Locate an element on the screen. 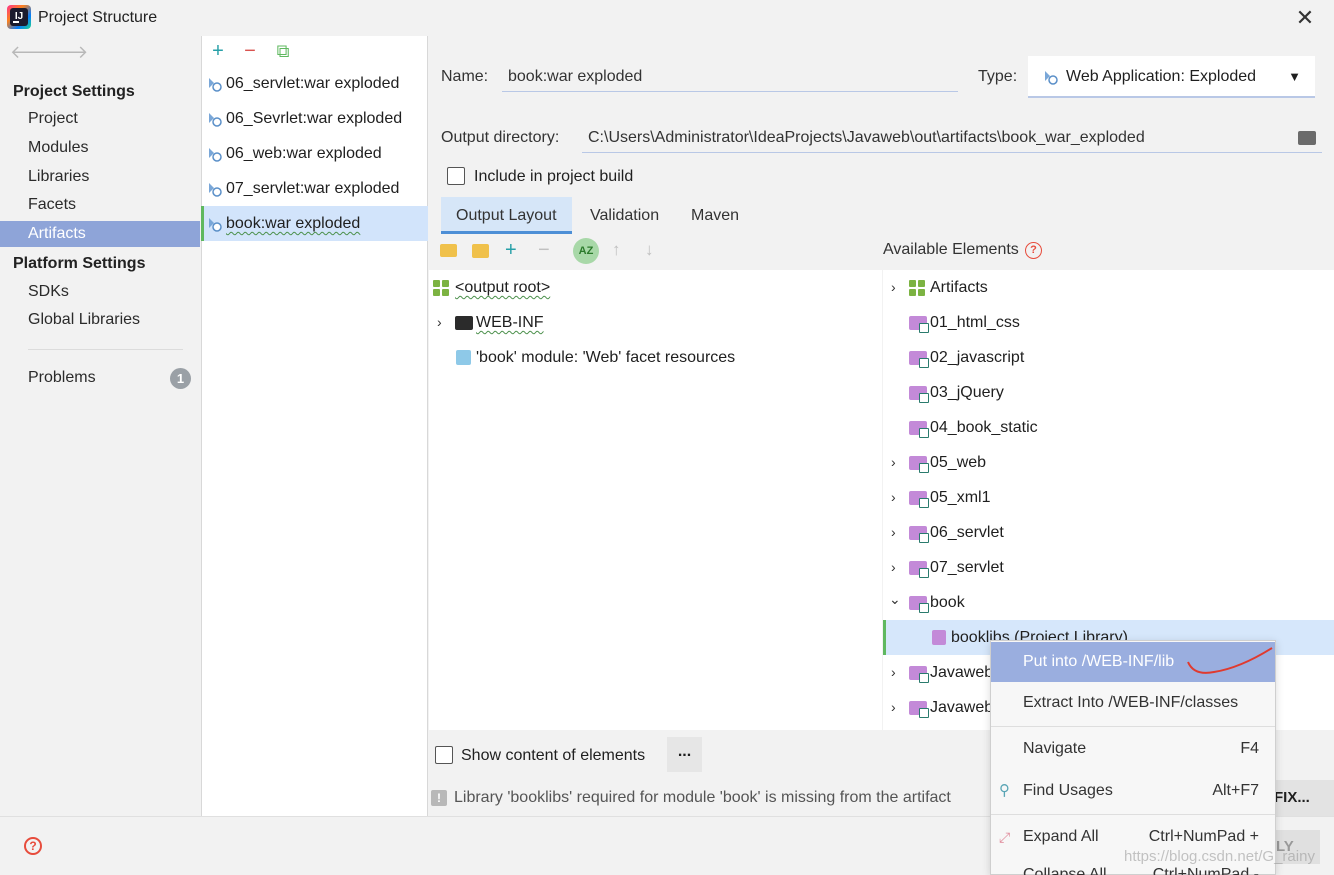 This screenshot has width=1334, height=875. sort-az-icon: AZ is located at coordinates (586, 251).